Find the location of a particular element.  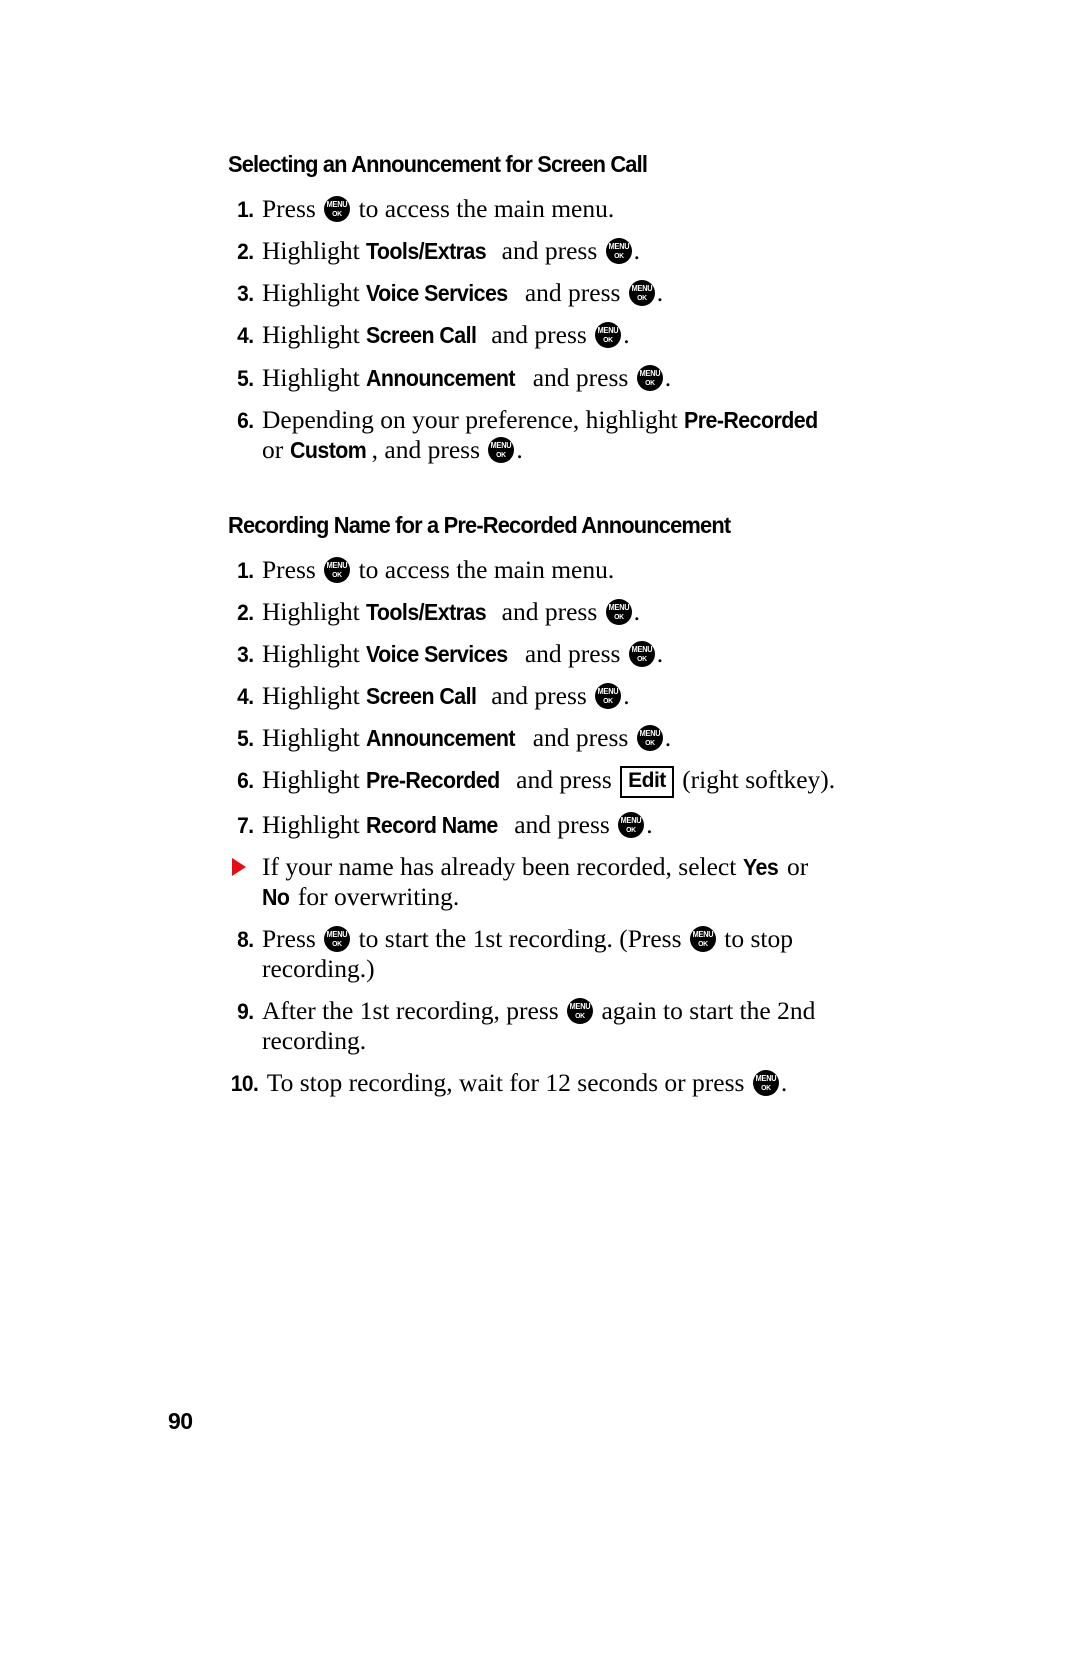

step-text: After the 1st recording, press is located at coordinates (414, 1010).